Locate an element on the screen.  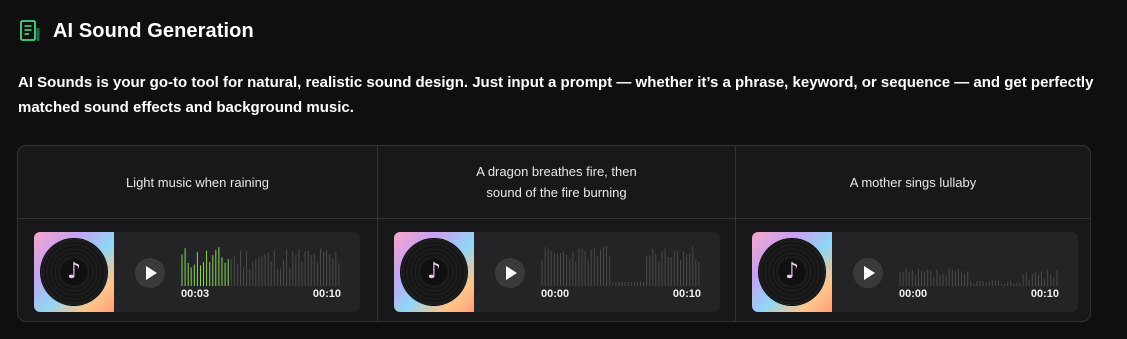
prompt-text: A mother sings lullaby is located at coordinates (913, 182).